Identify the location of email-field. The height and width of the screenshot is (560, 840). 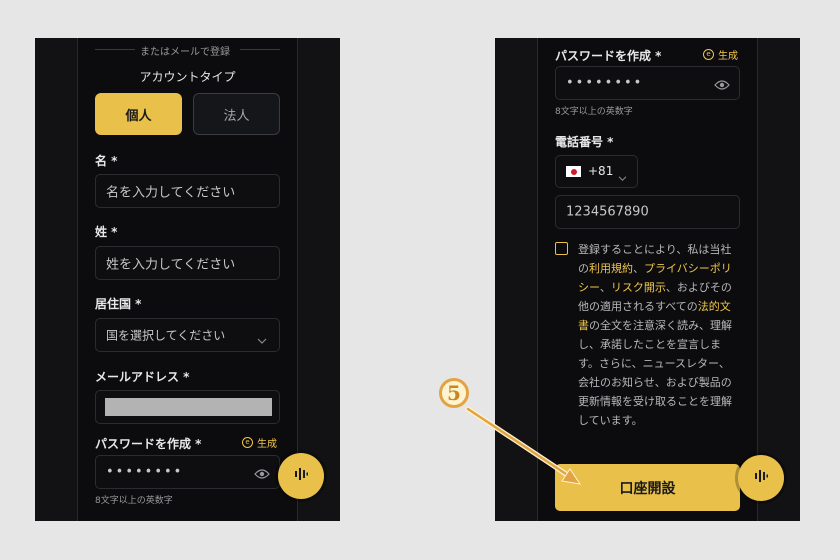
(187, 407).